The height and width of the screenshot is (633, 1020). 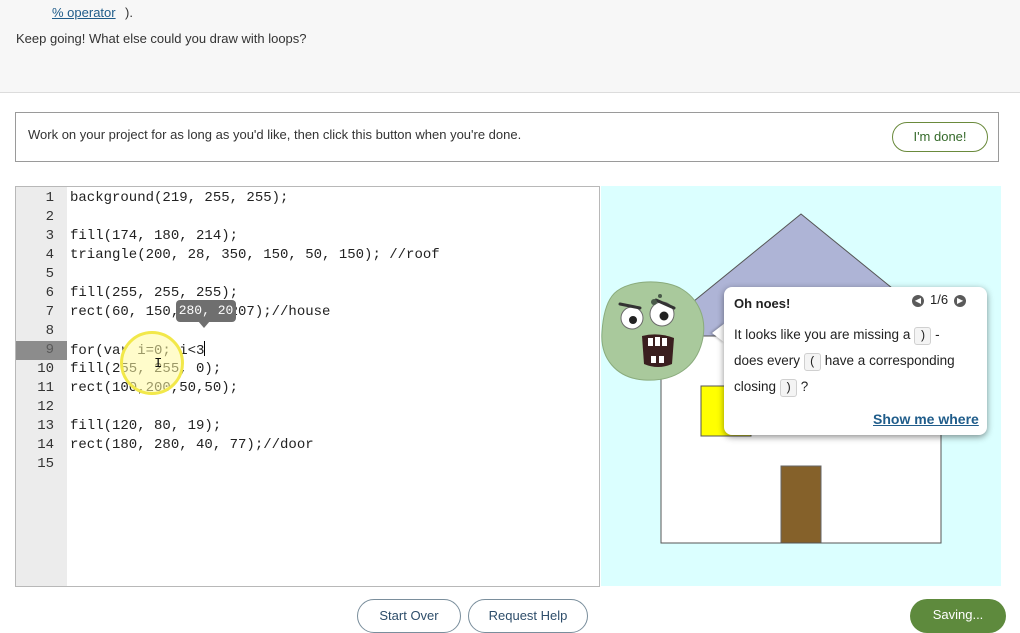 What do you see at coordinates (804, 386) in the screenshot?
I see `message-text: ?` at bounding box center [804, 386].